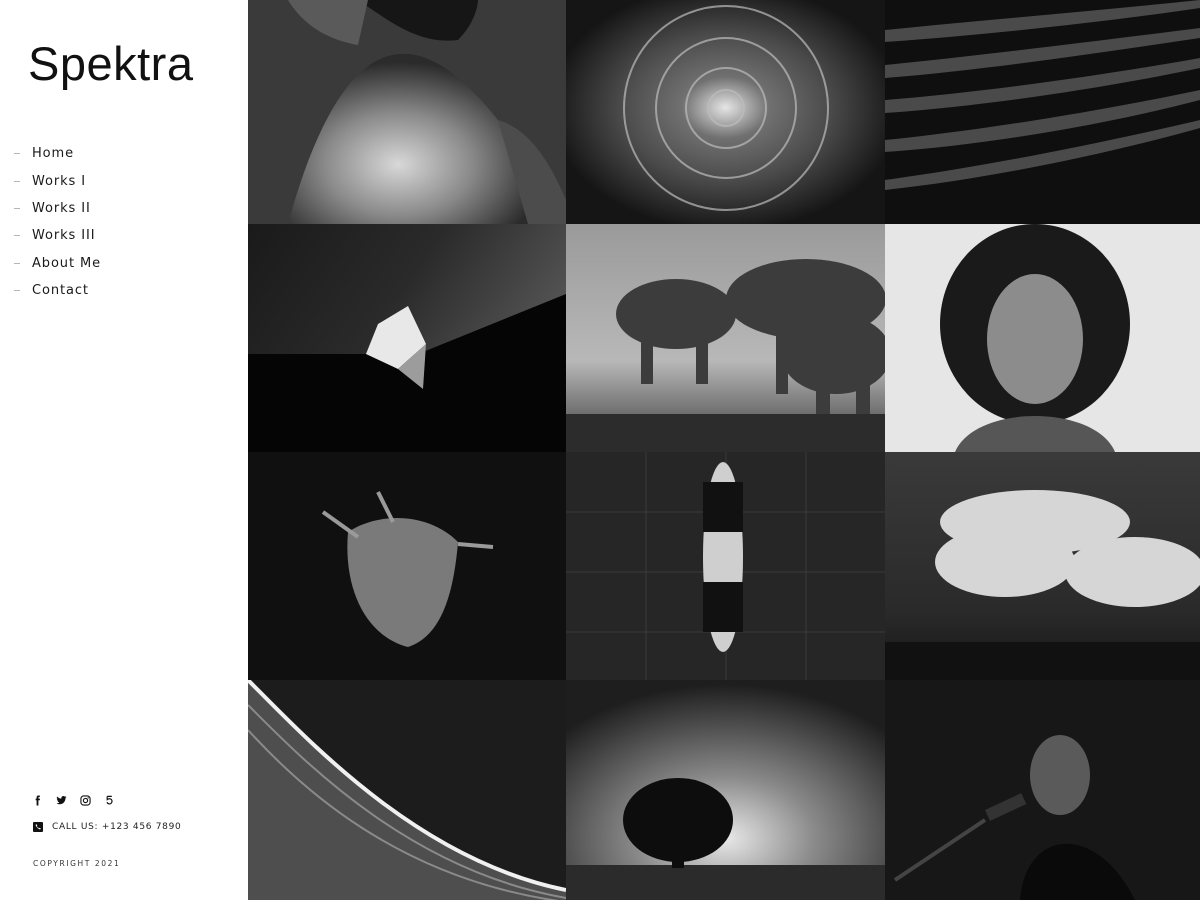  What do you see at coordinates (725, 112) in the screenshot?
I see `gallery-image-chrysanthemum` at bounding box center [725, 112].